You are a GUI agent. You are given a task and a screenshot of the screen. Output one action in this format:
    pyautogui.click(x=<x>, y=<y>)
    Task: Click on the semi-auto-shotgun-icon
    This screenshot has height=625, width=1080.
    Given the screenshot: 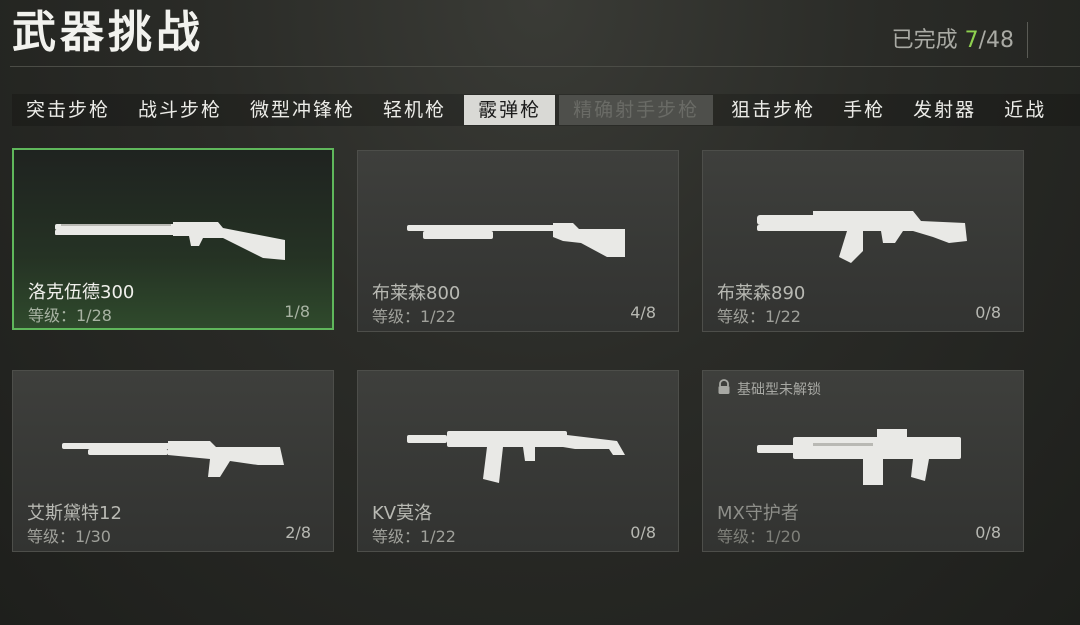 What is the action you would take?
    pyautogui.click(x=173, y=461)
    